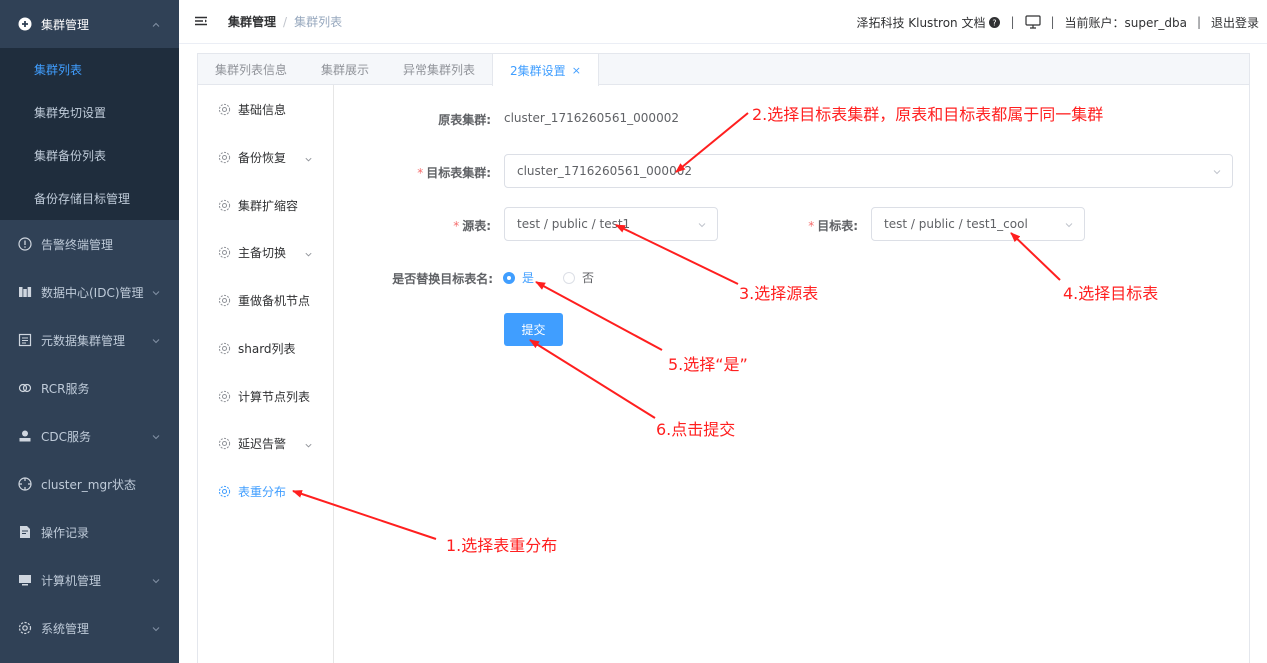  I want to click on select-value: test / public / test1, so click(574, 224).